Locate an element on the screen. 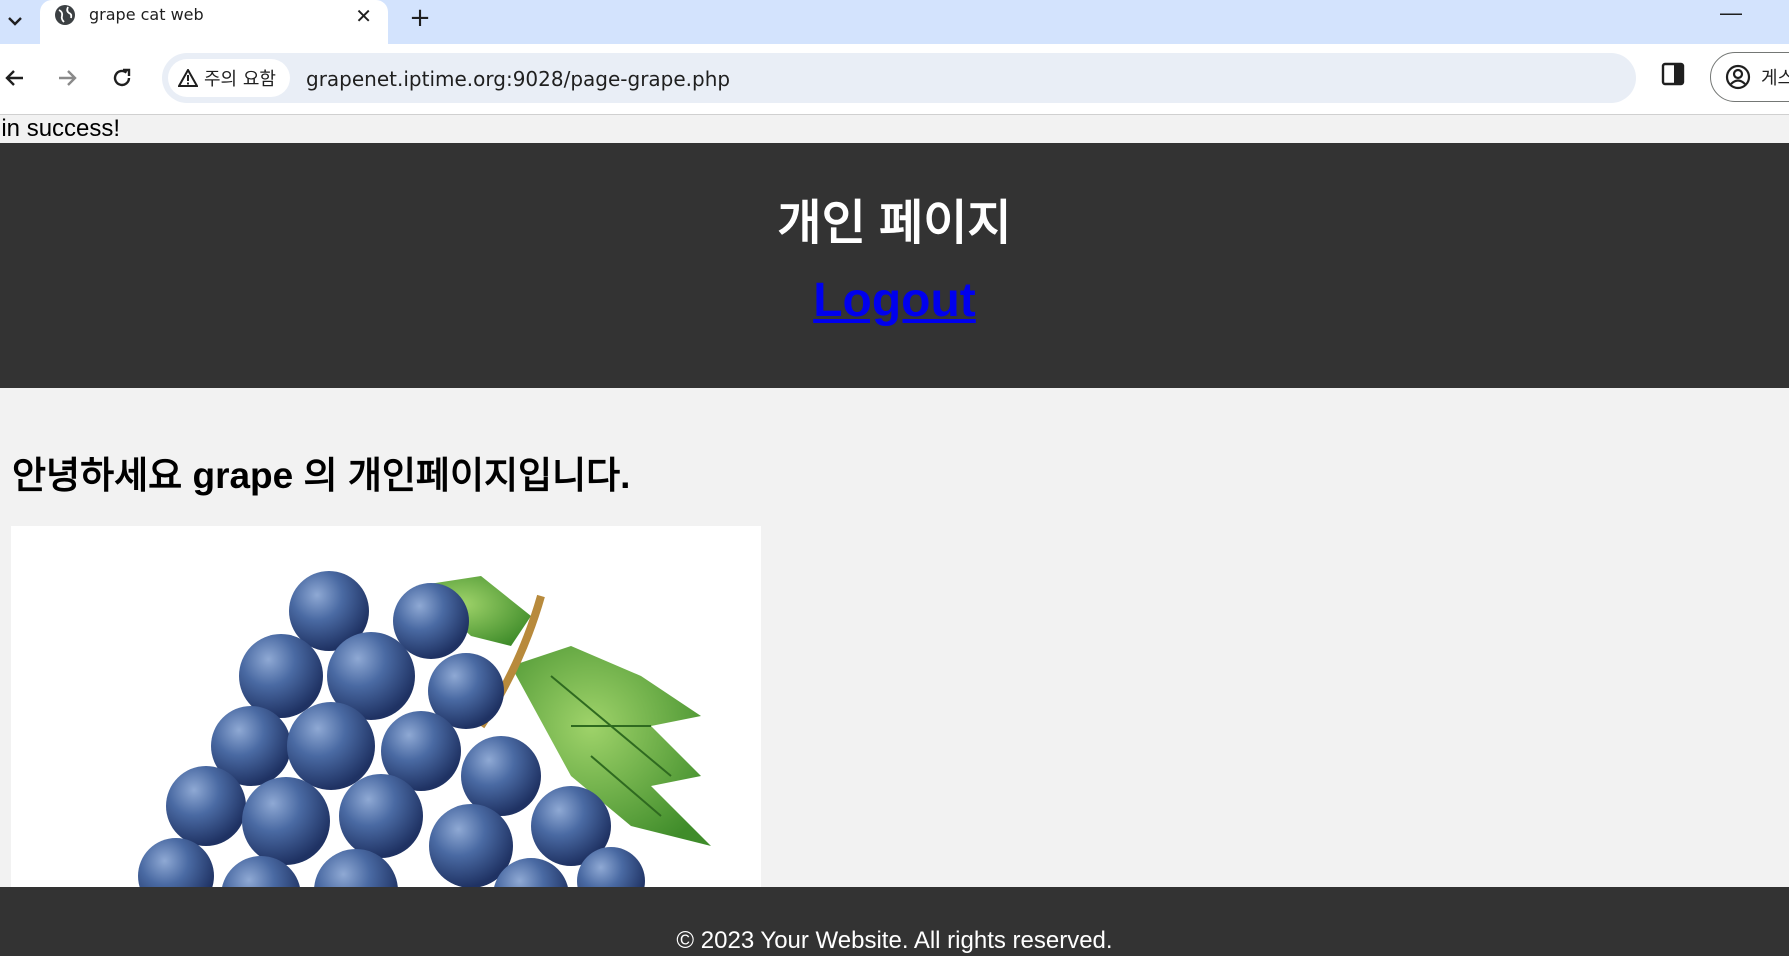  reload-button is located at coordinates (122, 78).